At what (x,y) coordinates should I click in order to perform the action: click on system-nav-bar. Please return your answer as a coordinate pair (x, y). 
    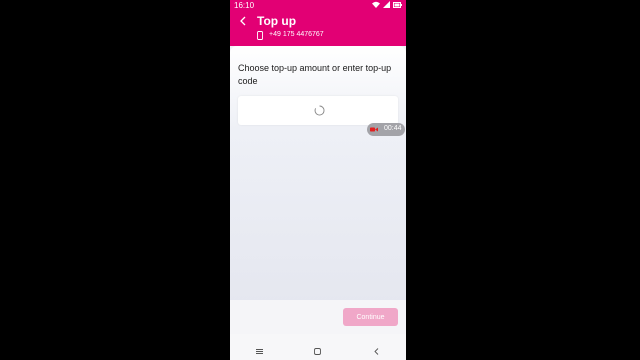
    Looking at the image, I should click on (318, 347).